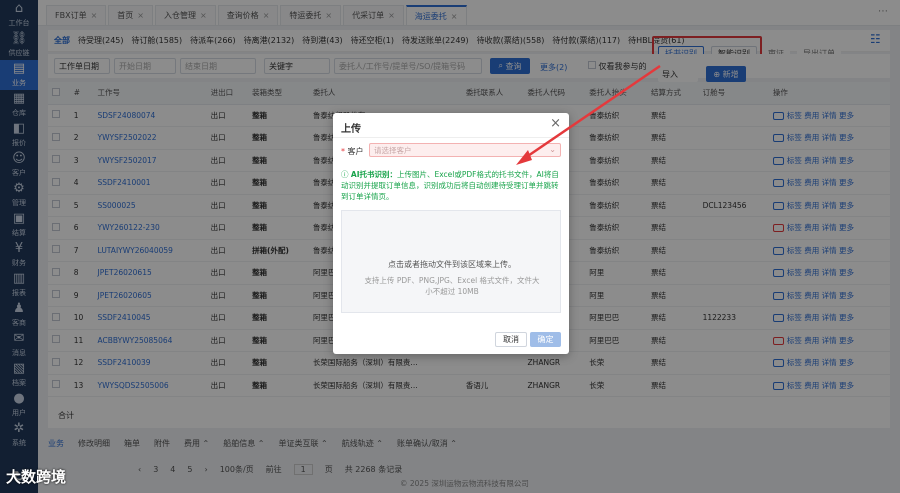 This screenshot has height=493, width=900. Describe the element at coordinates (393, 150) in the screenshot. I see `customer-placeholder: 请选择客户` at that location.